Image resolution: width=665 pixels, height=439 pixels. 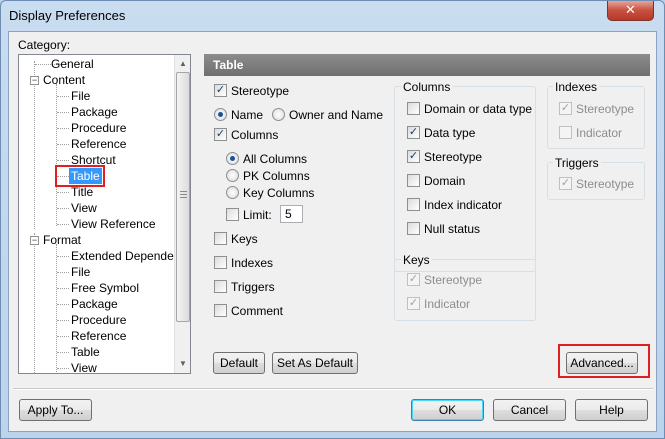 What do you see at coordinates (276, 176) in the screenshot?
I see `pk-columns-label: PK Columns` at bounding box center [276, 176].